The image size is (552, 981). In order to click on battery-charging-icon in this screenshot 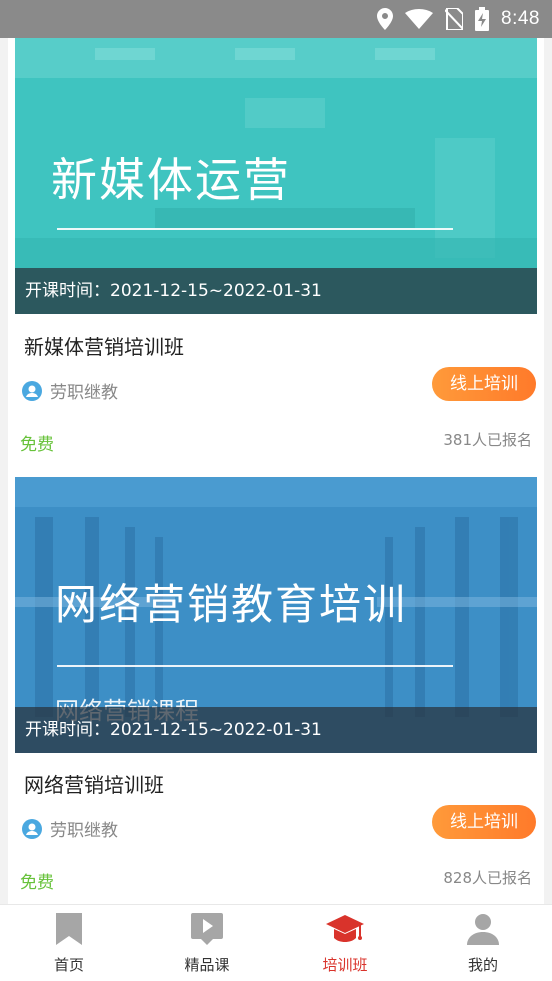, I will do `click(482, 19)`.